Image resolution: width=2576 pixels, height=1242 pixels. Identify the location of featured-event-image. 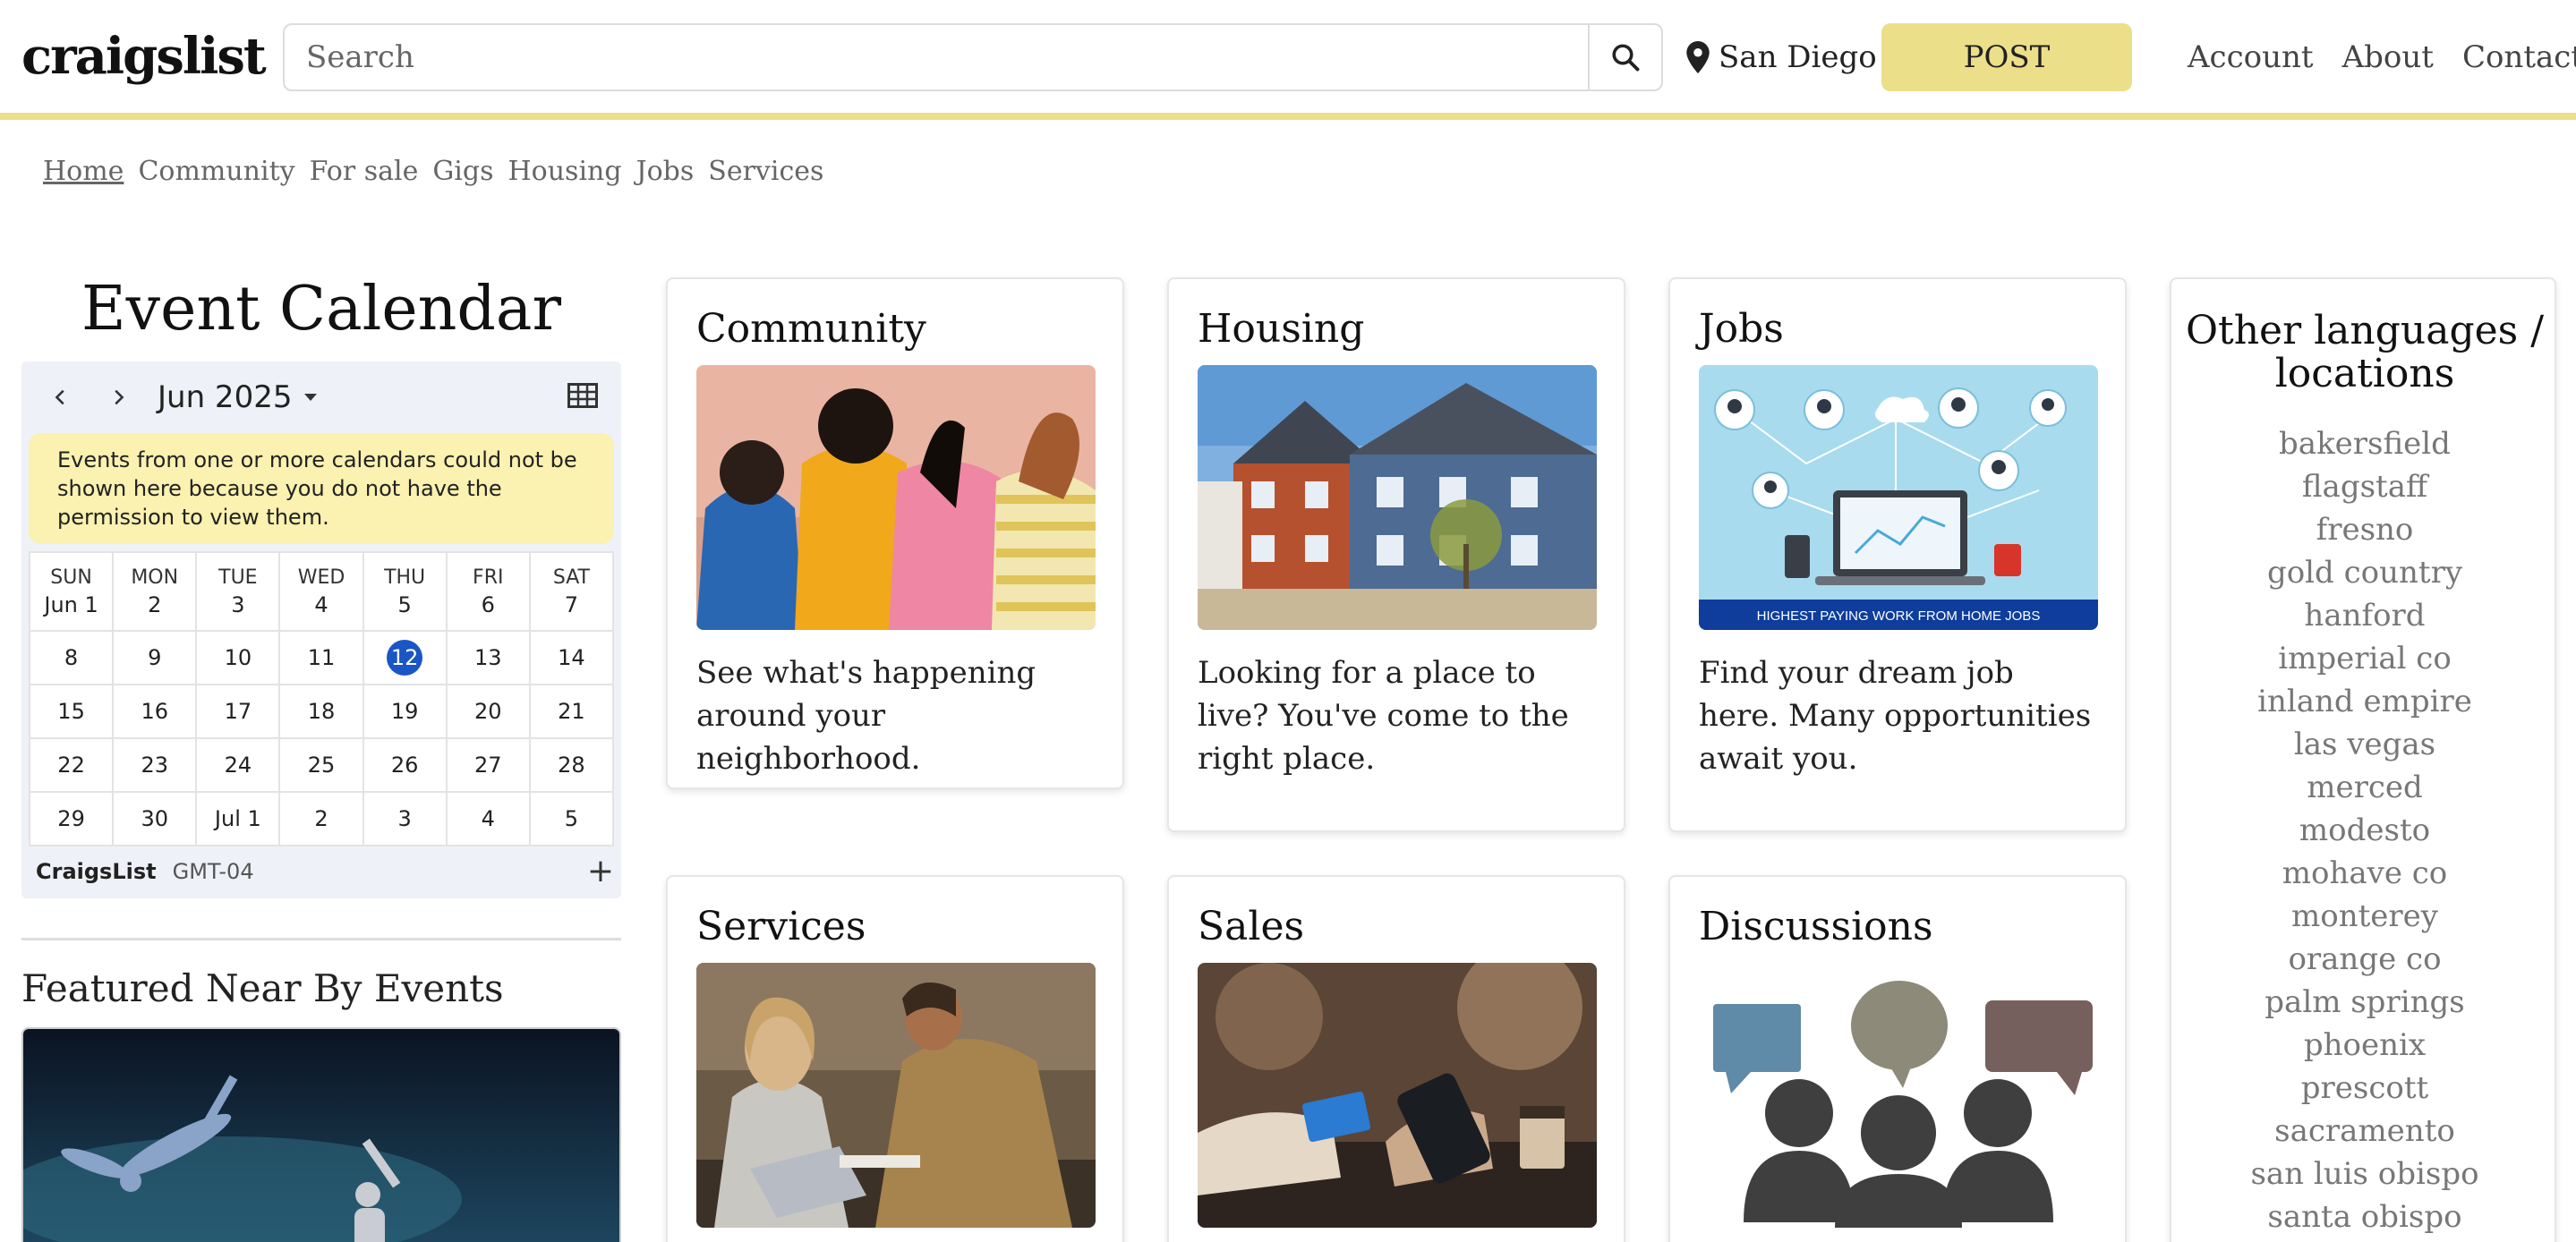
(321, 1135).